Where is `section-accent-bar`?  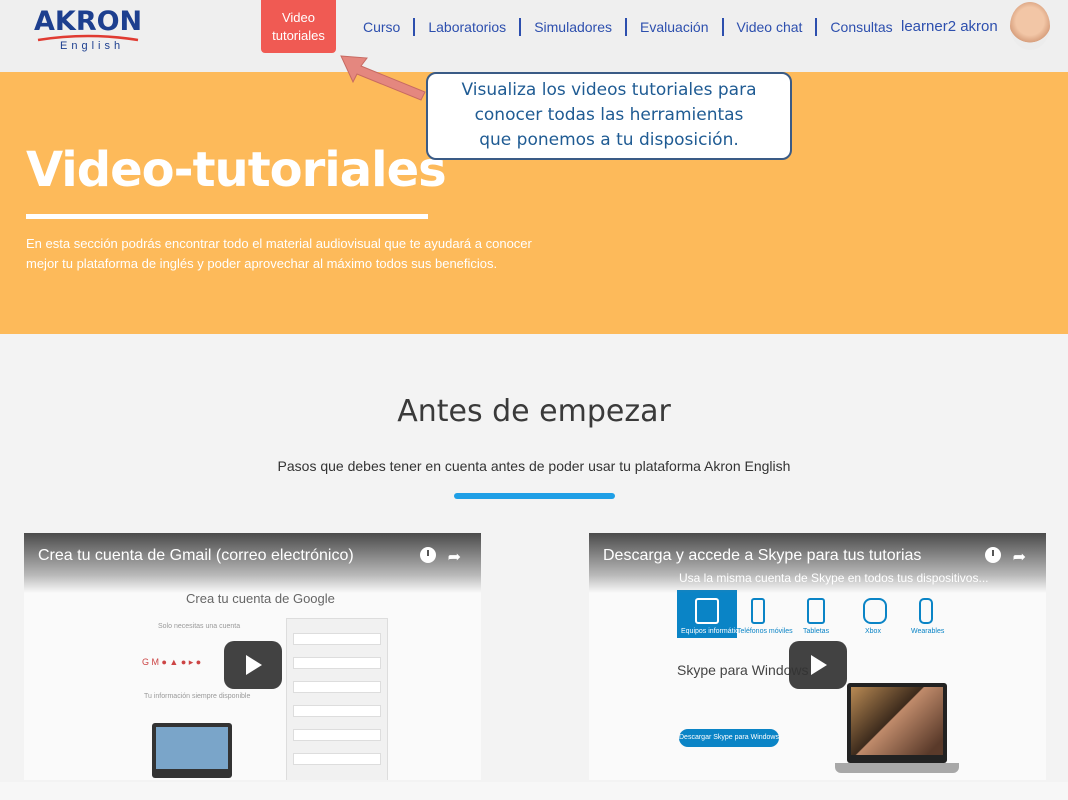
section-accent-bar is located at coordinates (534, 496).